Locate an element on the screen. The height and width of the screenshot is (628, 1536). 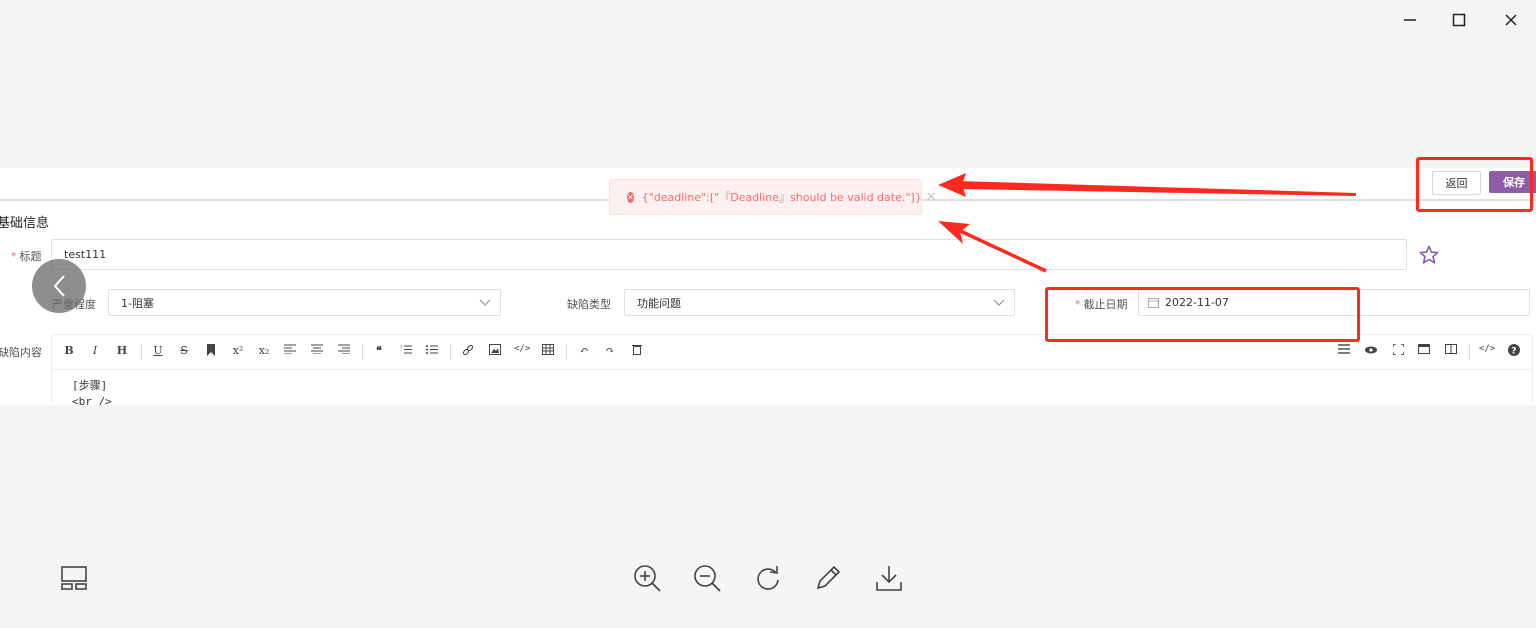
zoom-in-button is located at coordinates (647, 578).